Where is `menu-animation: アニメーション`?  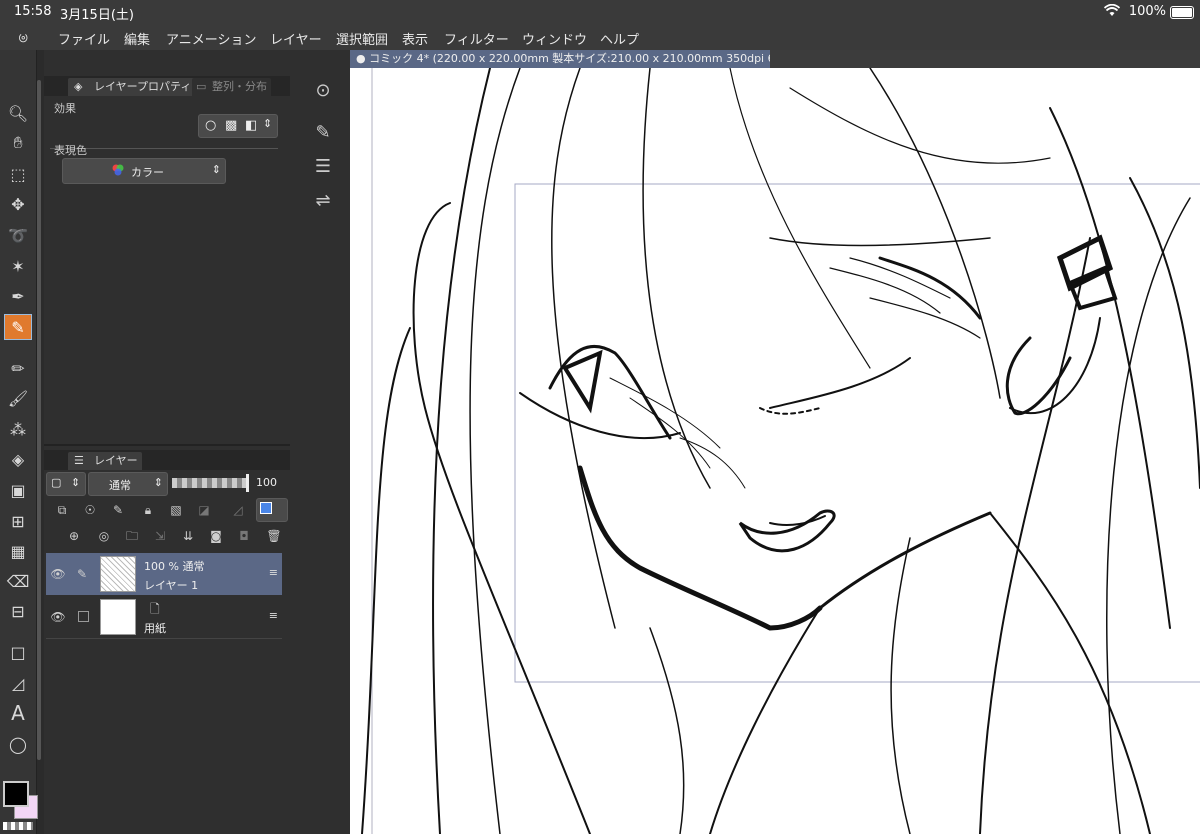 menu-animation: アニメーション is located at coordinates (211, 38).